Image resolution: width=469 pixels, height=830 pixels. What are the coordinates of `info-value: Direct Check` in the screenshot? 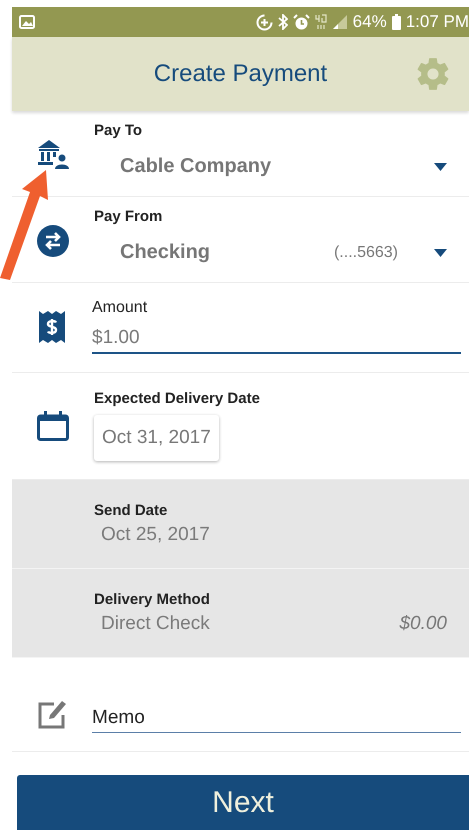 It's located at (156, 624).